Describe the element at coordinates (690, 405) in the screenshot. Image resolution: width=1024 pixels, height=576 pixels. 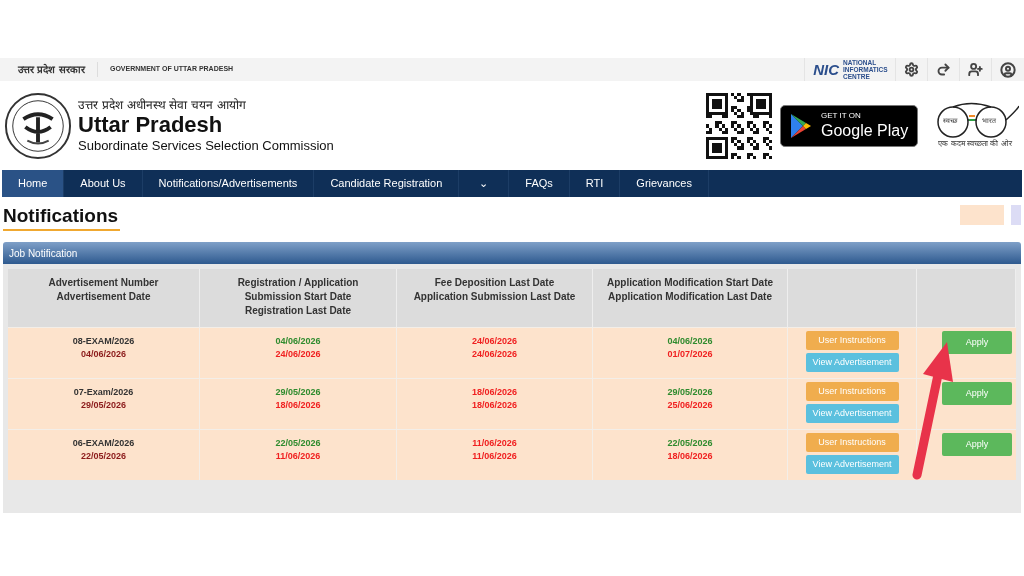
I see `date-text: 25/06/2026` at that location.